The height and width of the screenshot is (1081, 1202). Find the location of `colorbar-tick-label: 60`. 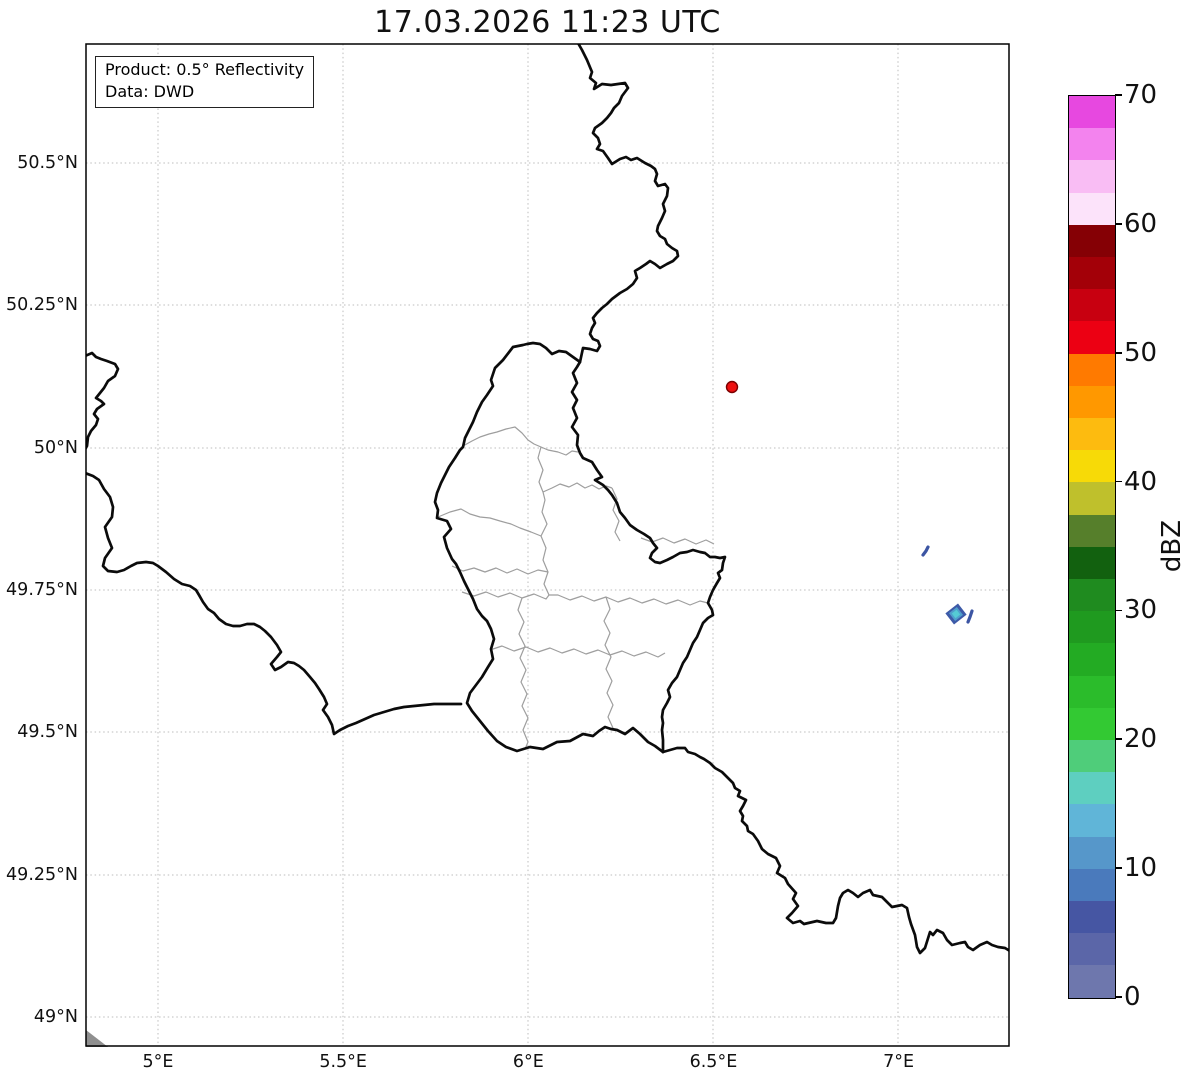

colorbar-tick-label: 60 is located at coordinates (1141, 223).